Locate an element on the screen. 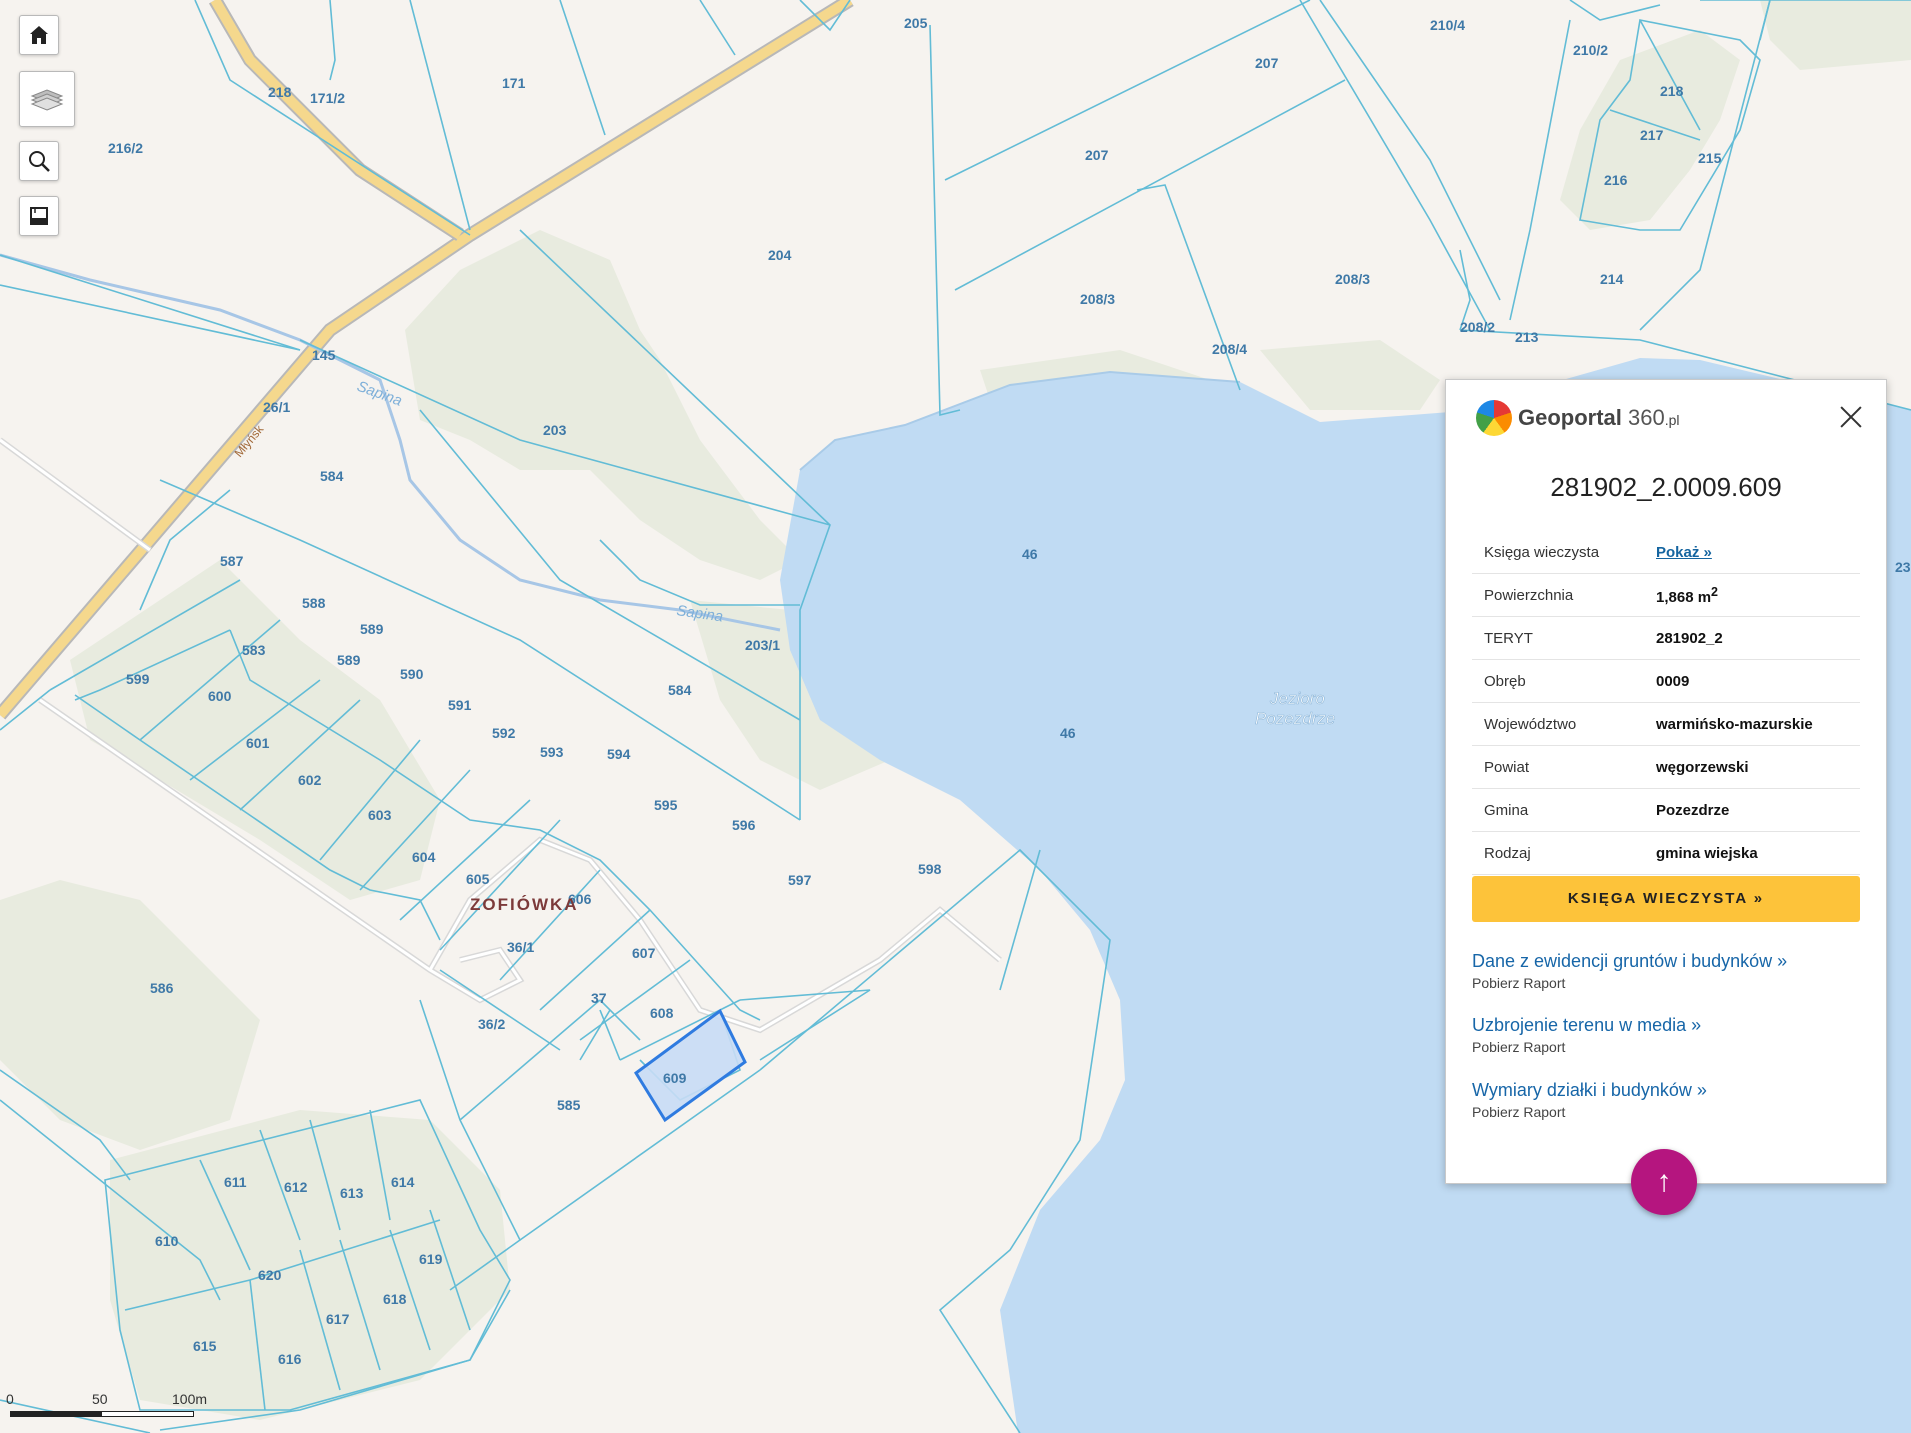  parcel-label: 613 is located at coordinates (352, 1193).